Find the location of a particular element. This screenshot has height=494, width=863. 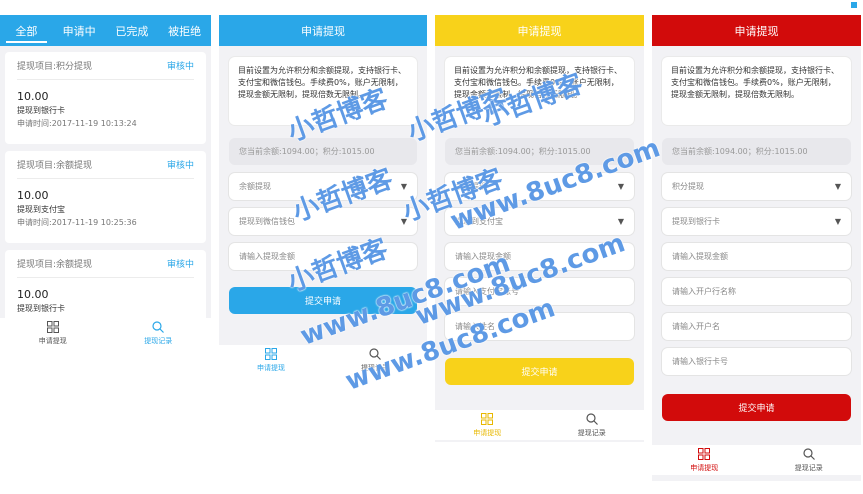

tab-all: 全部 is located at coordinates (26, 30).